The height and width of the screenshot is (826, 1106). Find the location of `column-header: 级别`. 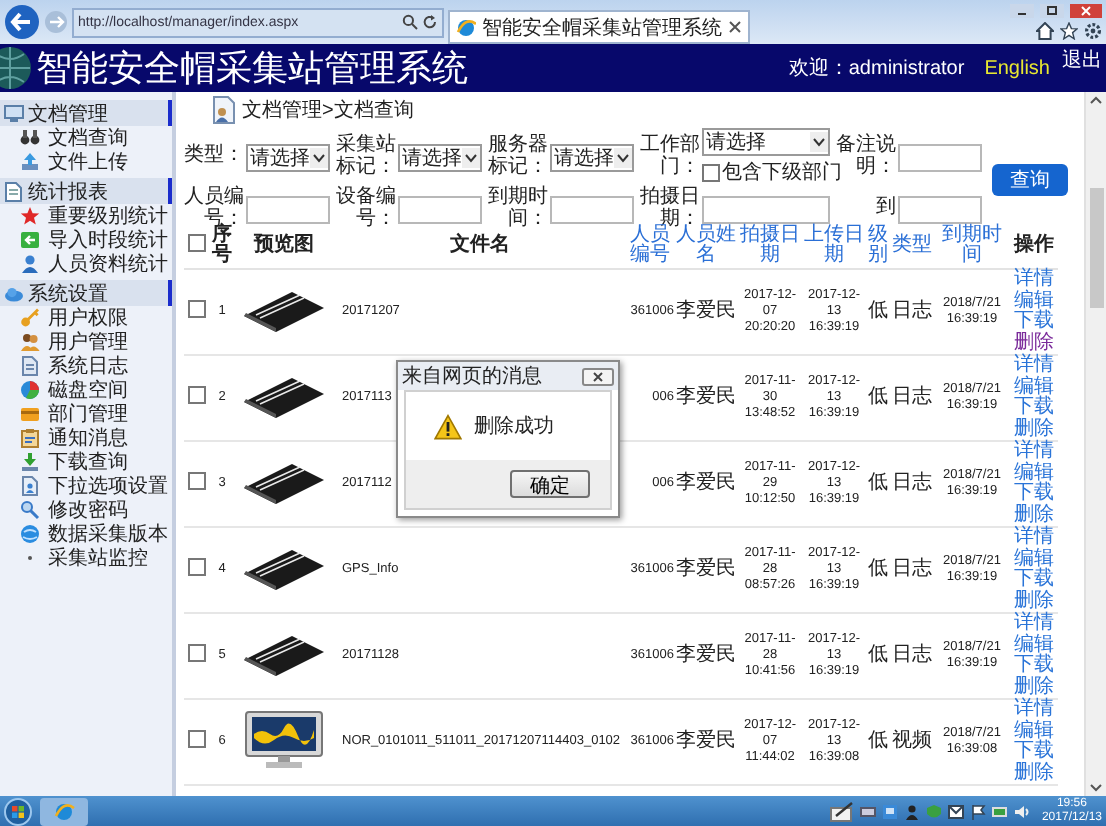

column-header: 级别 is located at coordinates (878, 246).